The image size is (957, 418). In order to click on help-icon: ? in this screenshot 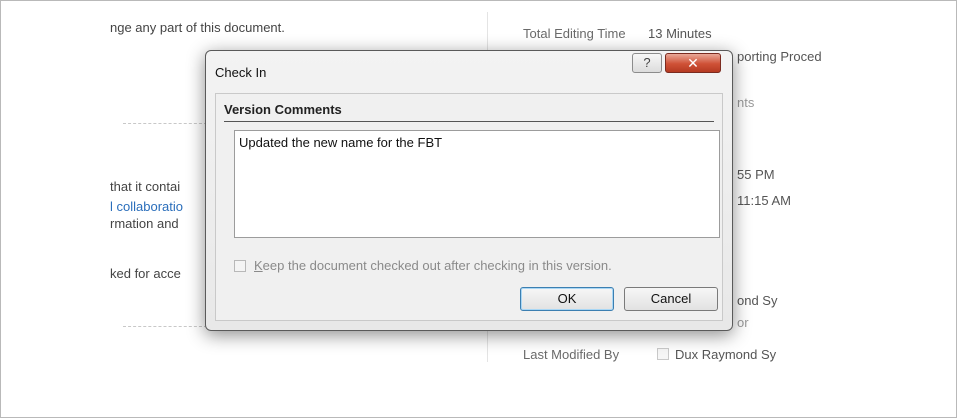, I will do `click(647, 62)`.